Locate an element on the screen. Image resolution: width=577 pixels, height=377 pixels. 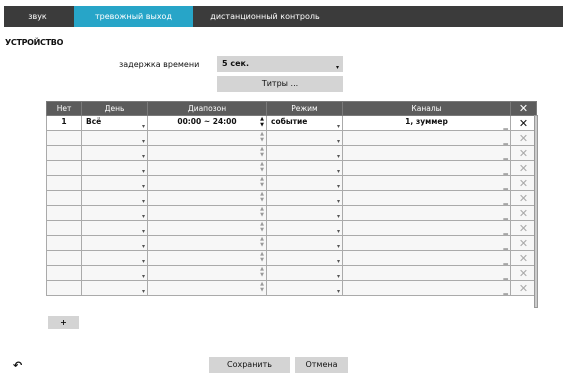
table-row: ▾ ▲ ▼ ▾ ▁ ✕ is located at coordinates (291, 198).